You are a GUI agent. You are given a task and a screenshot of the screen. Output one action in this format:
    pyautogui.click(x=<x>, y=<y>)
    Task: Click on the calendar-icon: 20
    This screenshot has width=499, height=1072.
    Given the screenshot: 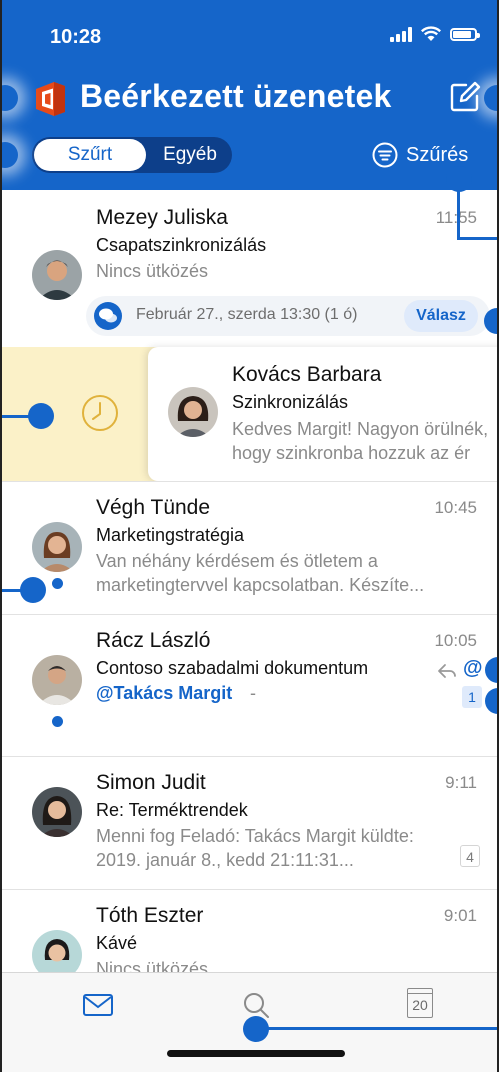 What is the action you would take?
    pyautogui.click(x=420, y=1003)
    